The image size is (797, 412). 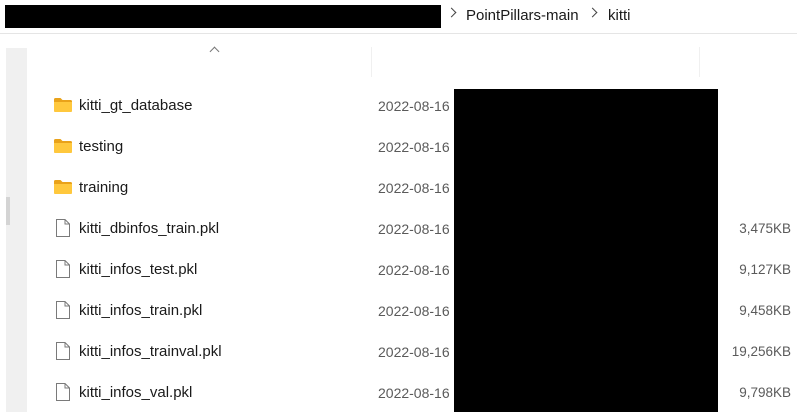 What do you see at coordinates (150, 351) in the screenshot?
I see `file-name: kitti_infos_trainval.pkl` at bounding box center [150, 351].